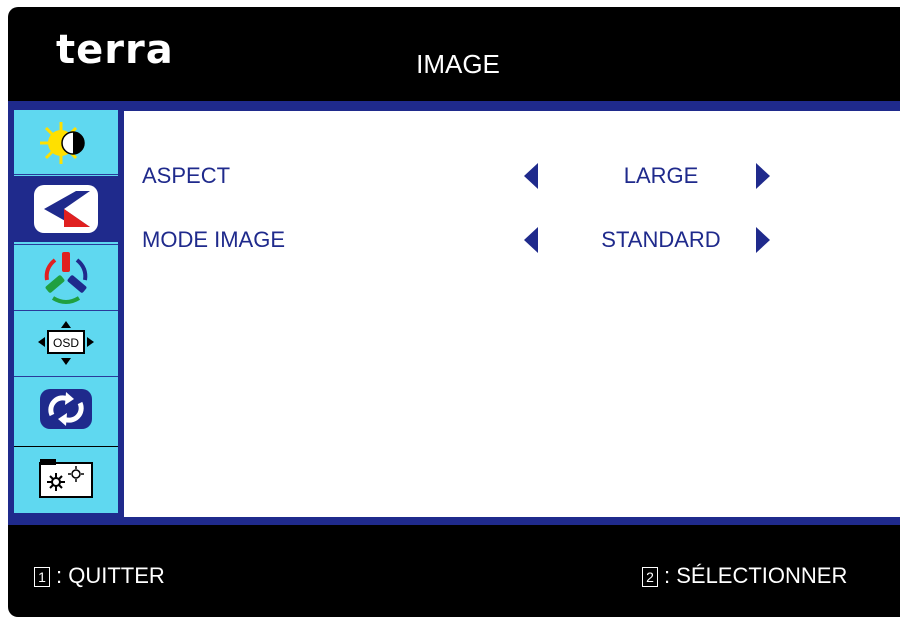 The image size is (900, 617). I want to click on sidebar-item-brightness, so click(66, 143).